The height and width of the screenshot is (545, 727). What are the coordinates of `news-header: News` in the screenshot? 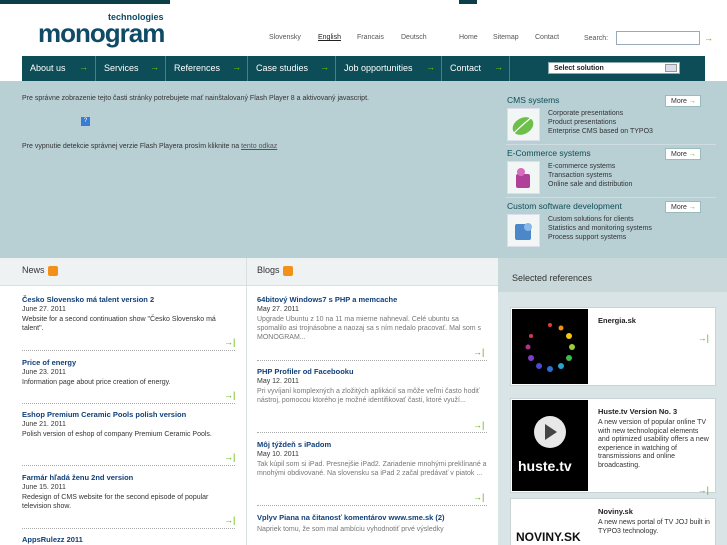 It's located at (123, 272).